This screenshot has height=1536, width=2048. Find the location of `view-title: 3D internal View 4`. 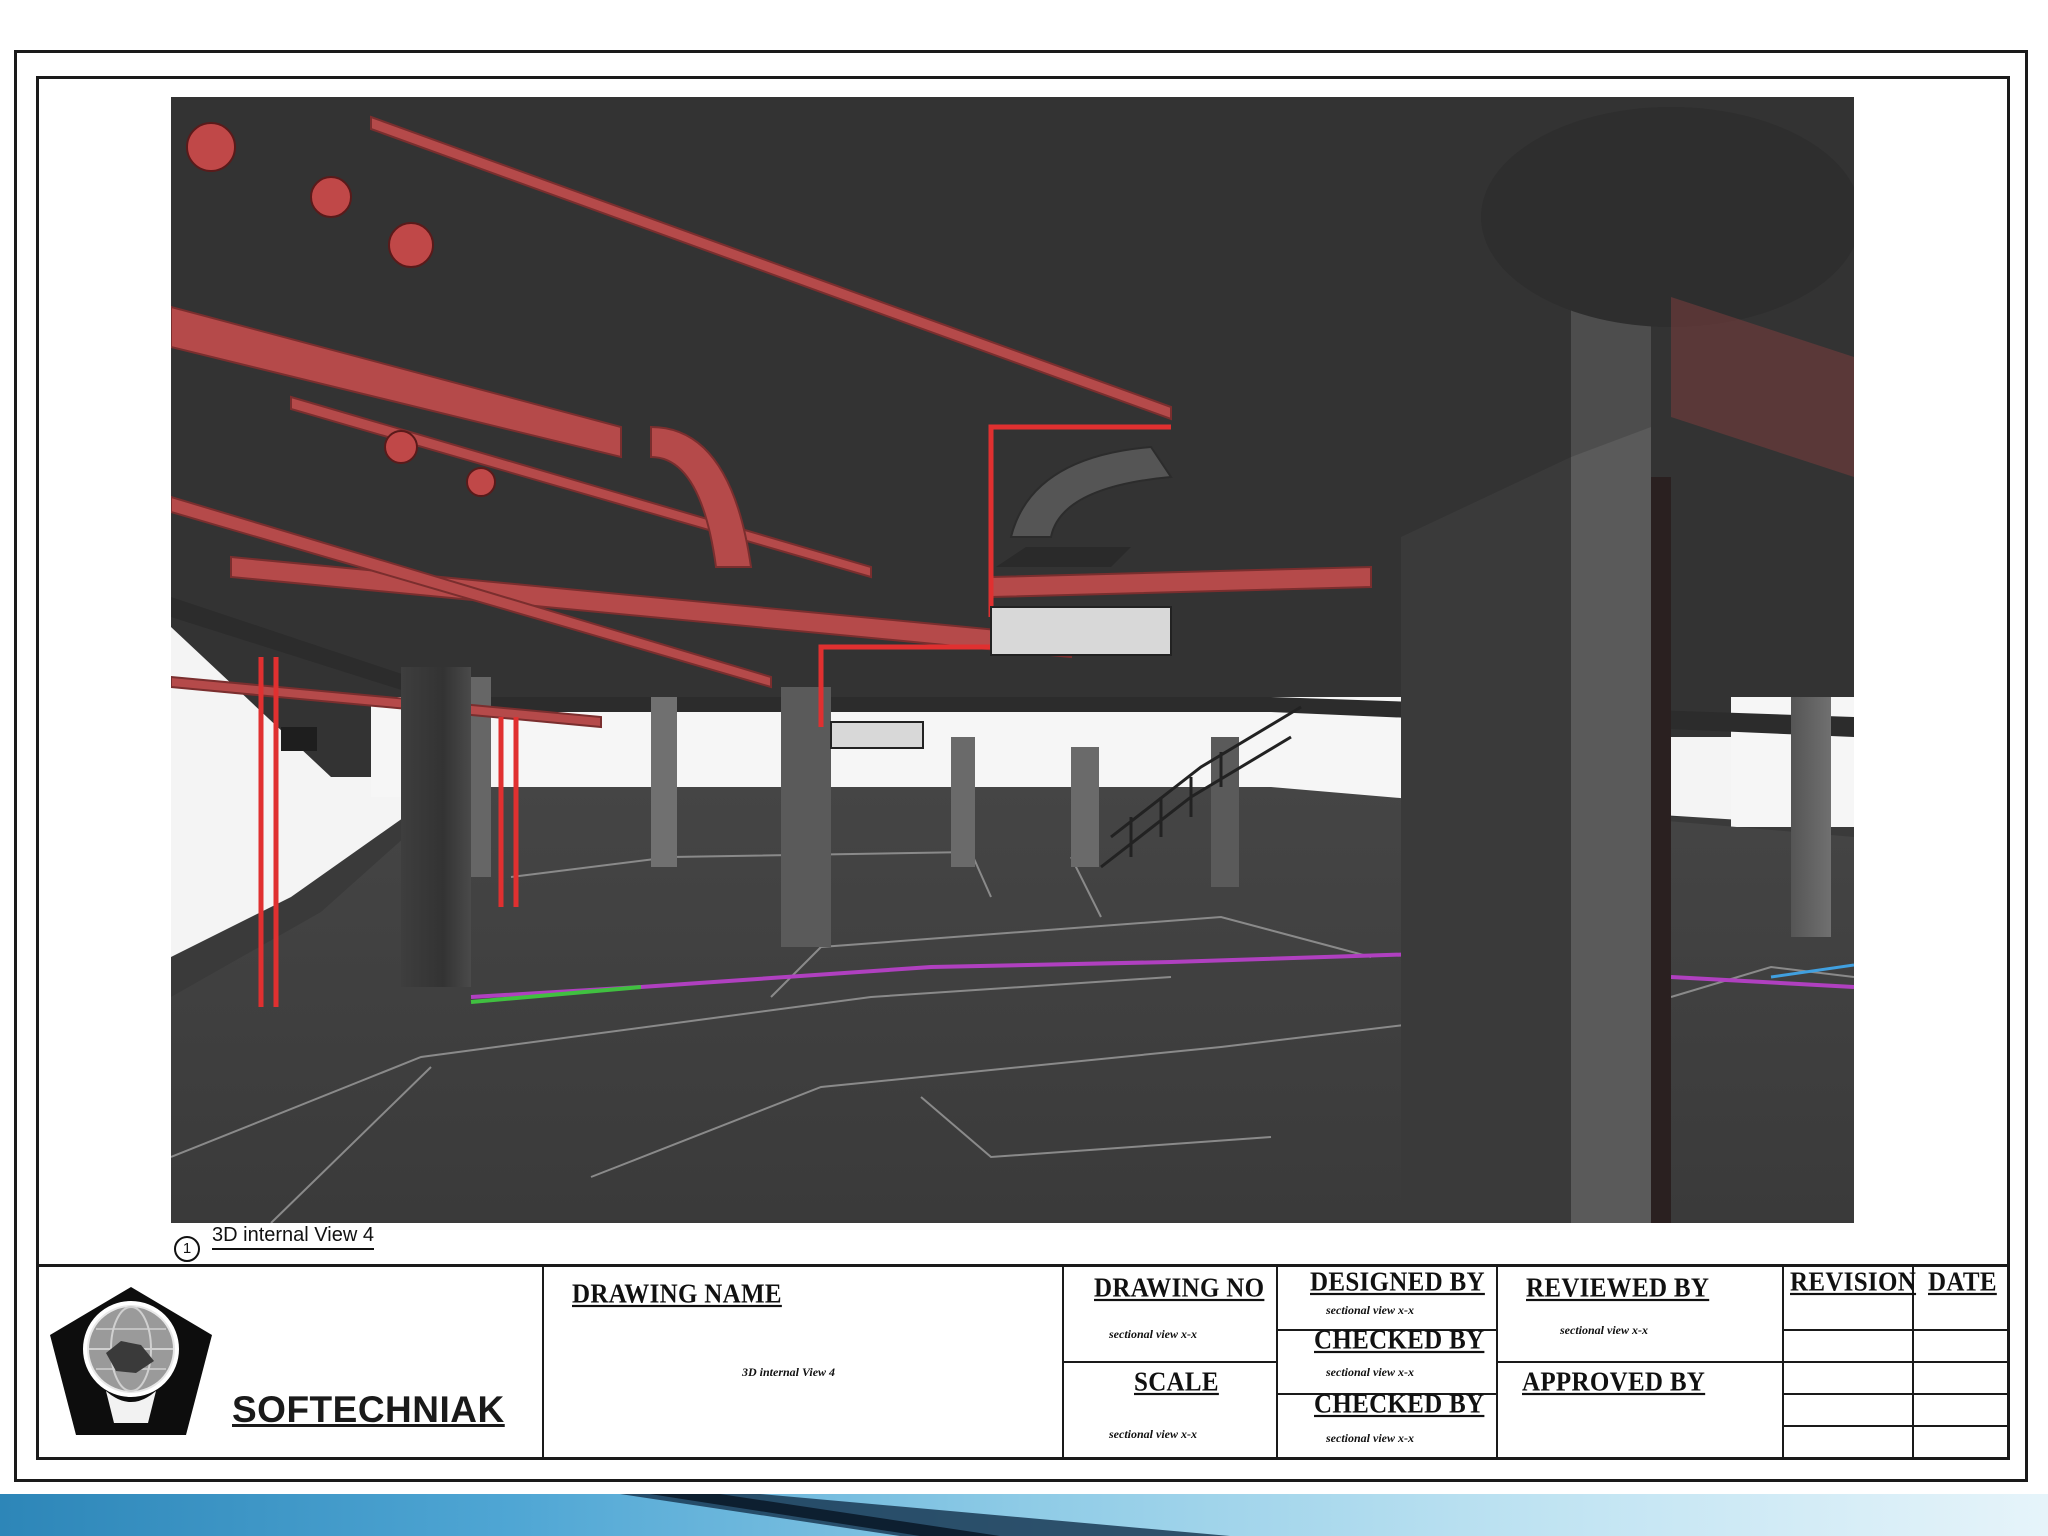

view-title: 3D internal View 4 is located at coordinates (293, 1237).